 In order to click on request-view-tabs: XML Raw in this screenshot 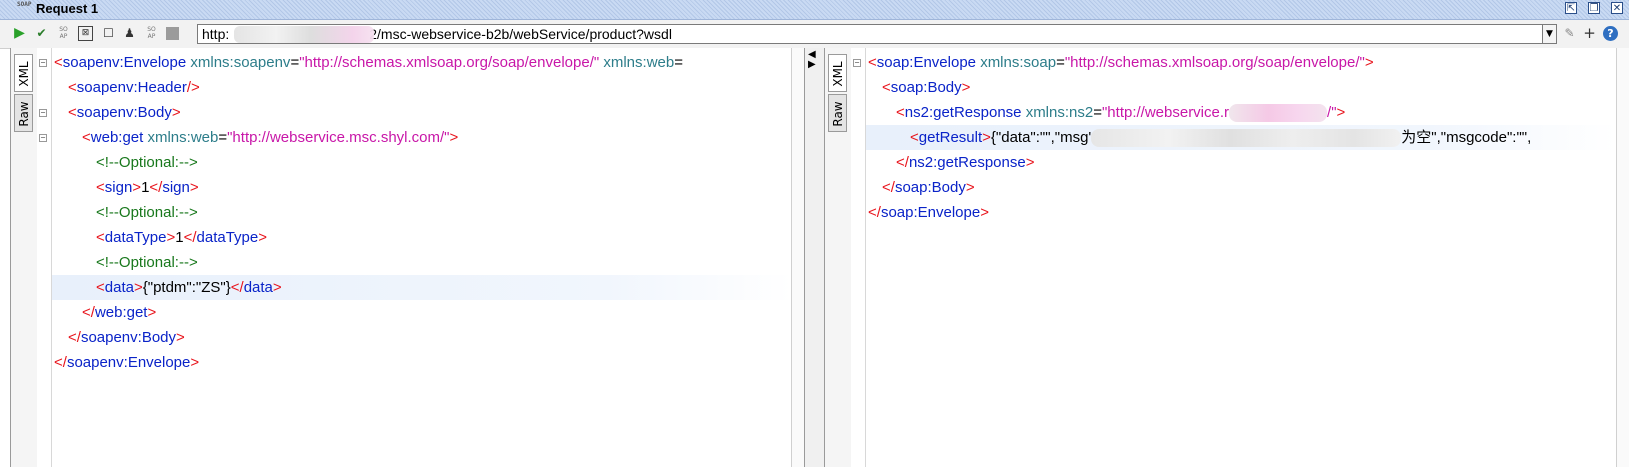, I will do `click(24, 257)`.